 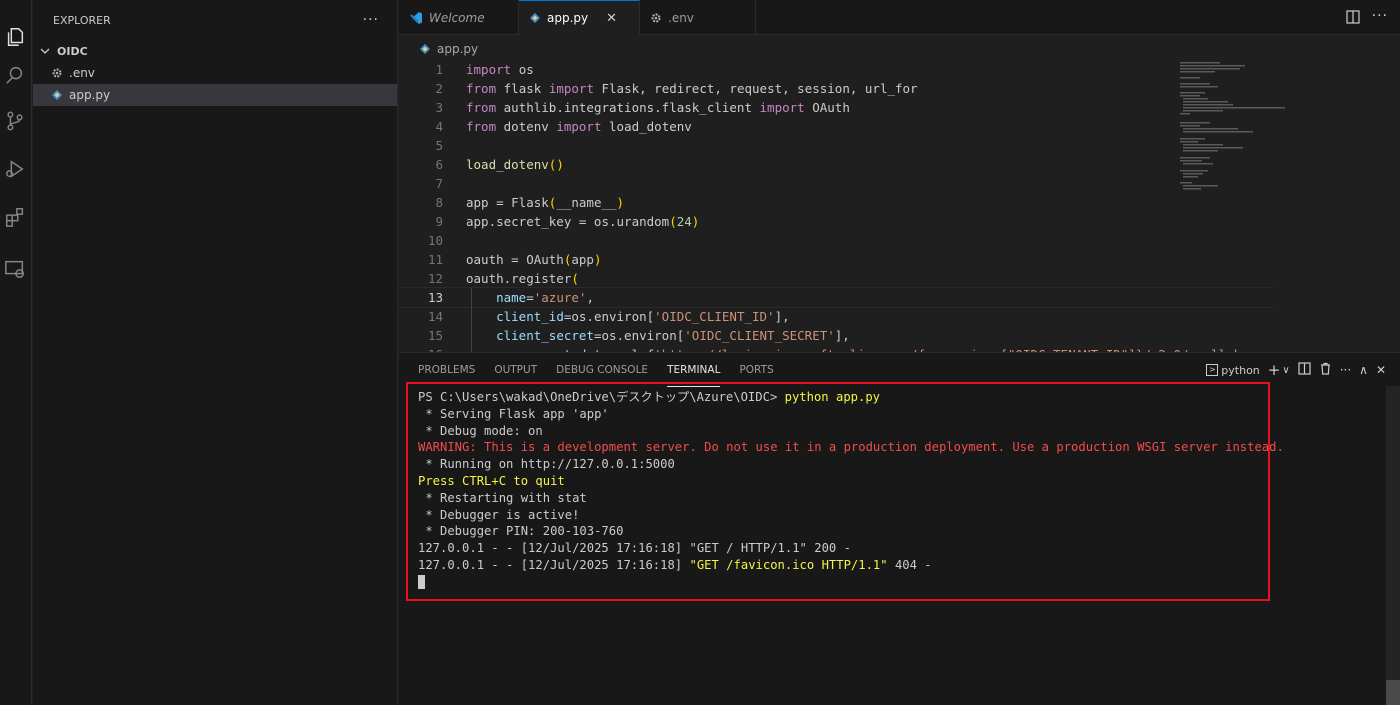 I want to click on tab-label: app.py, so click(x=568, y=18).